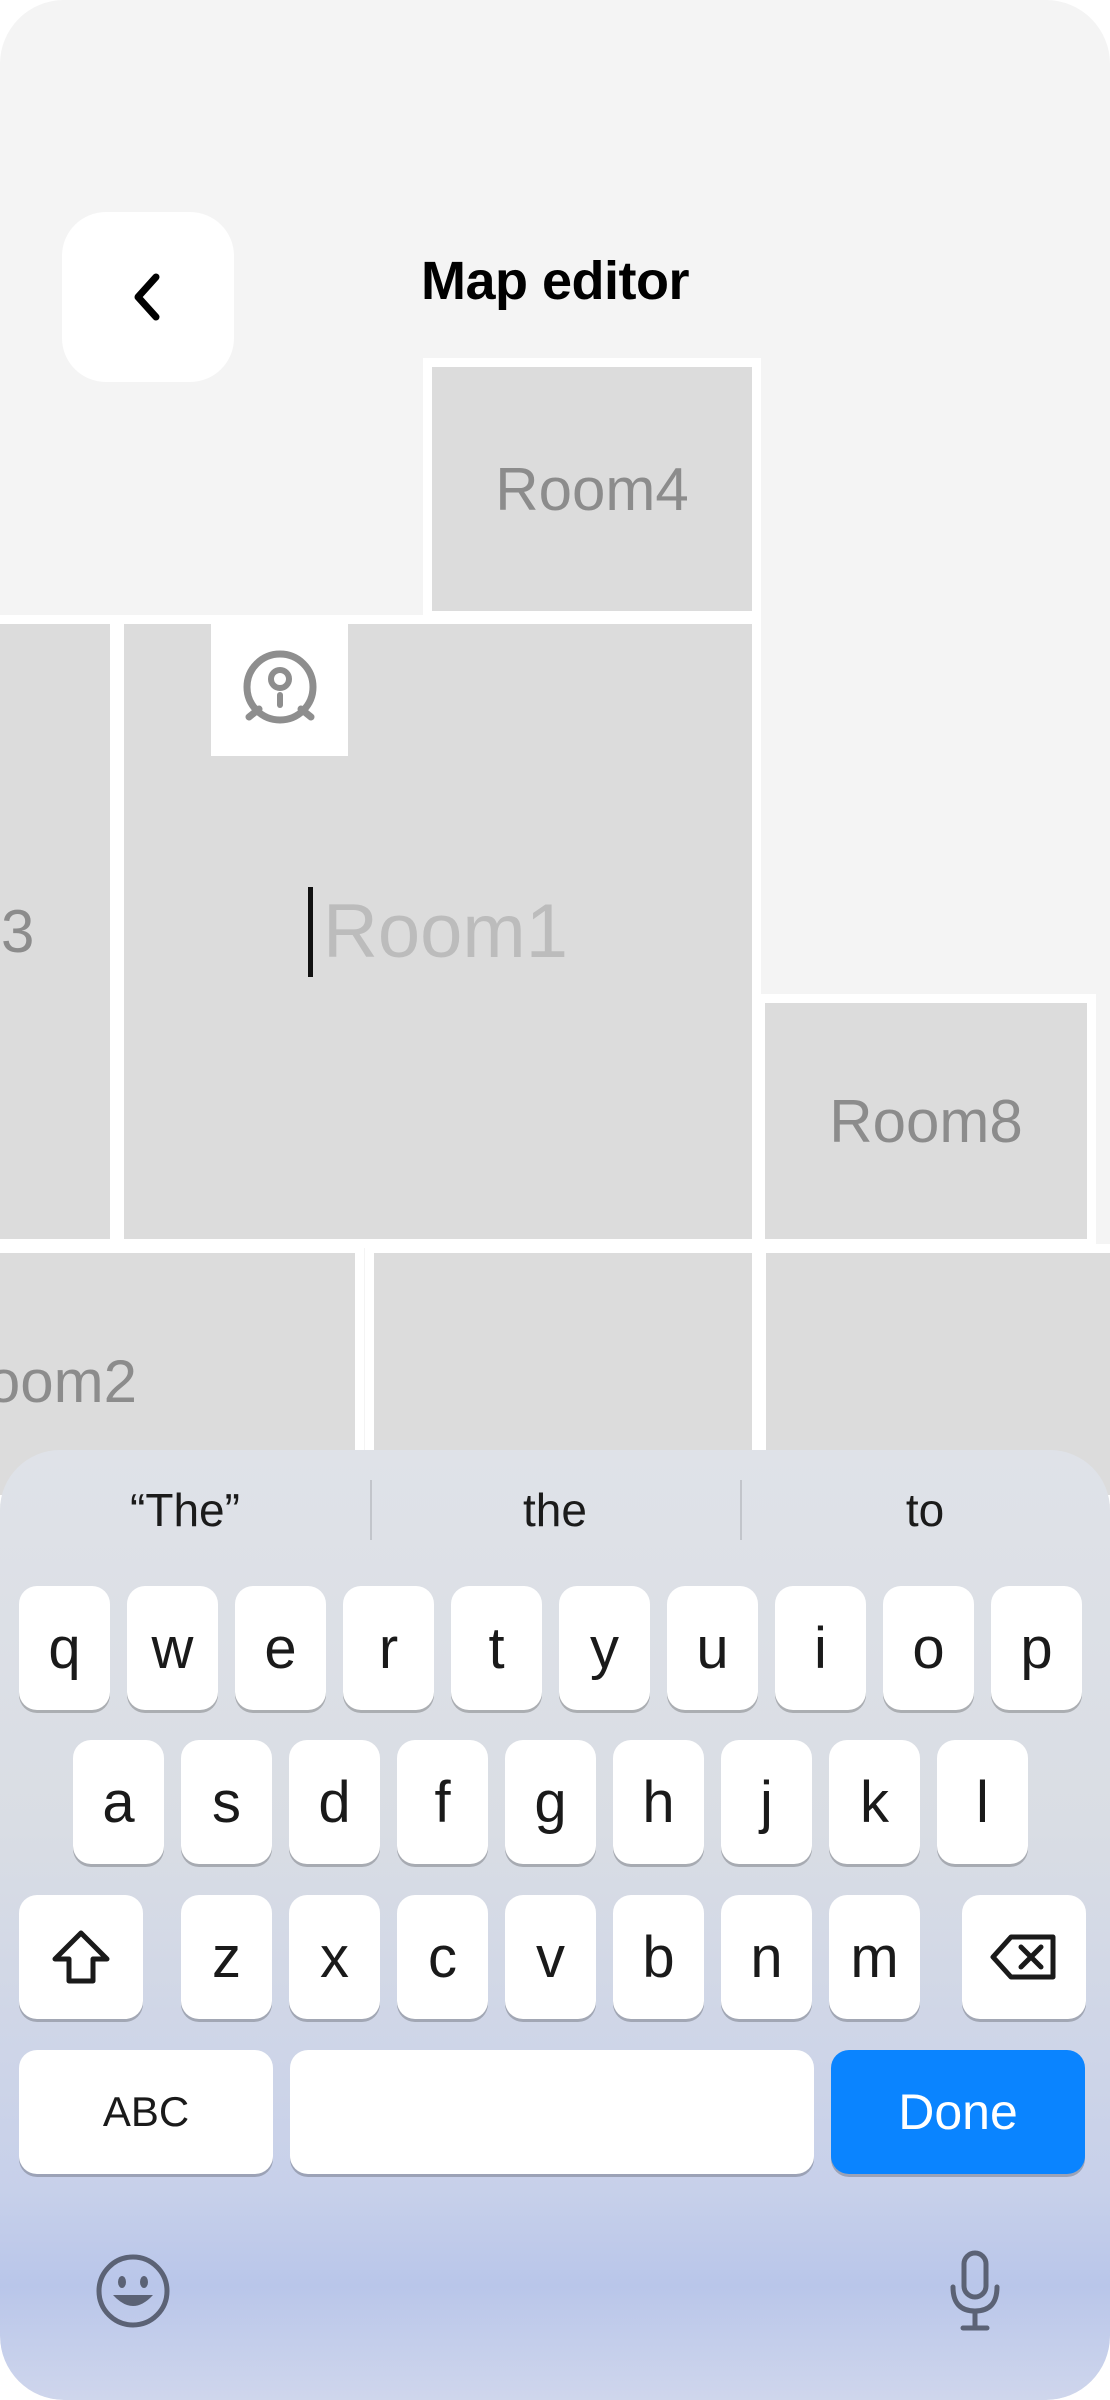  What do you see at coordinates (604, 1648) in the screenshot?
I see `key-y: y` at bounding box center [604, 1648].